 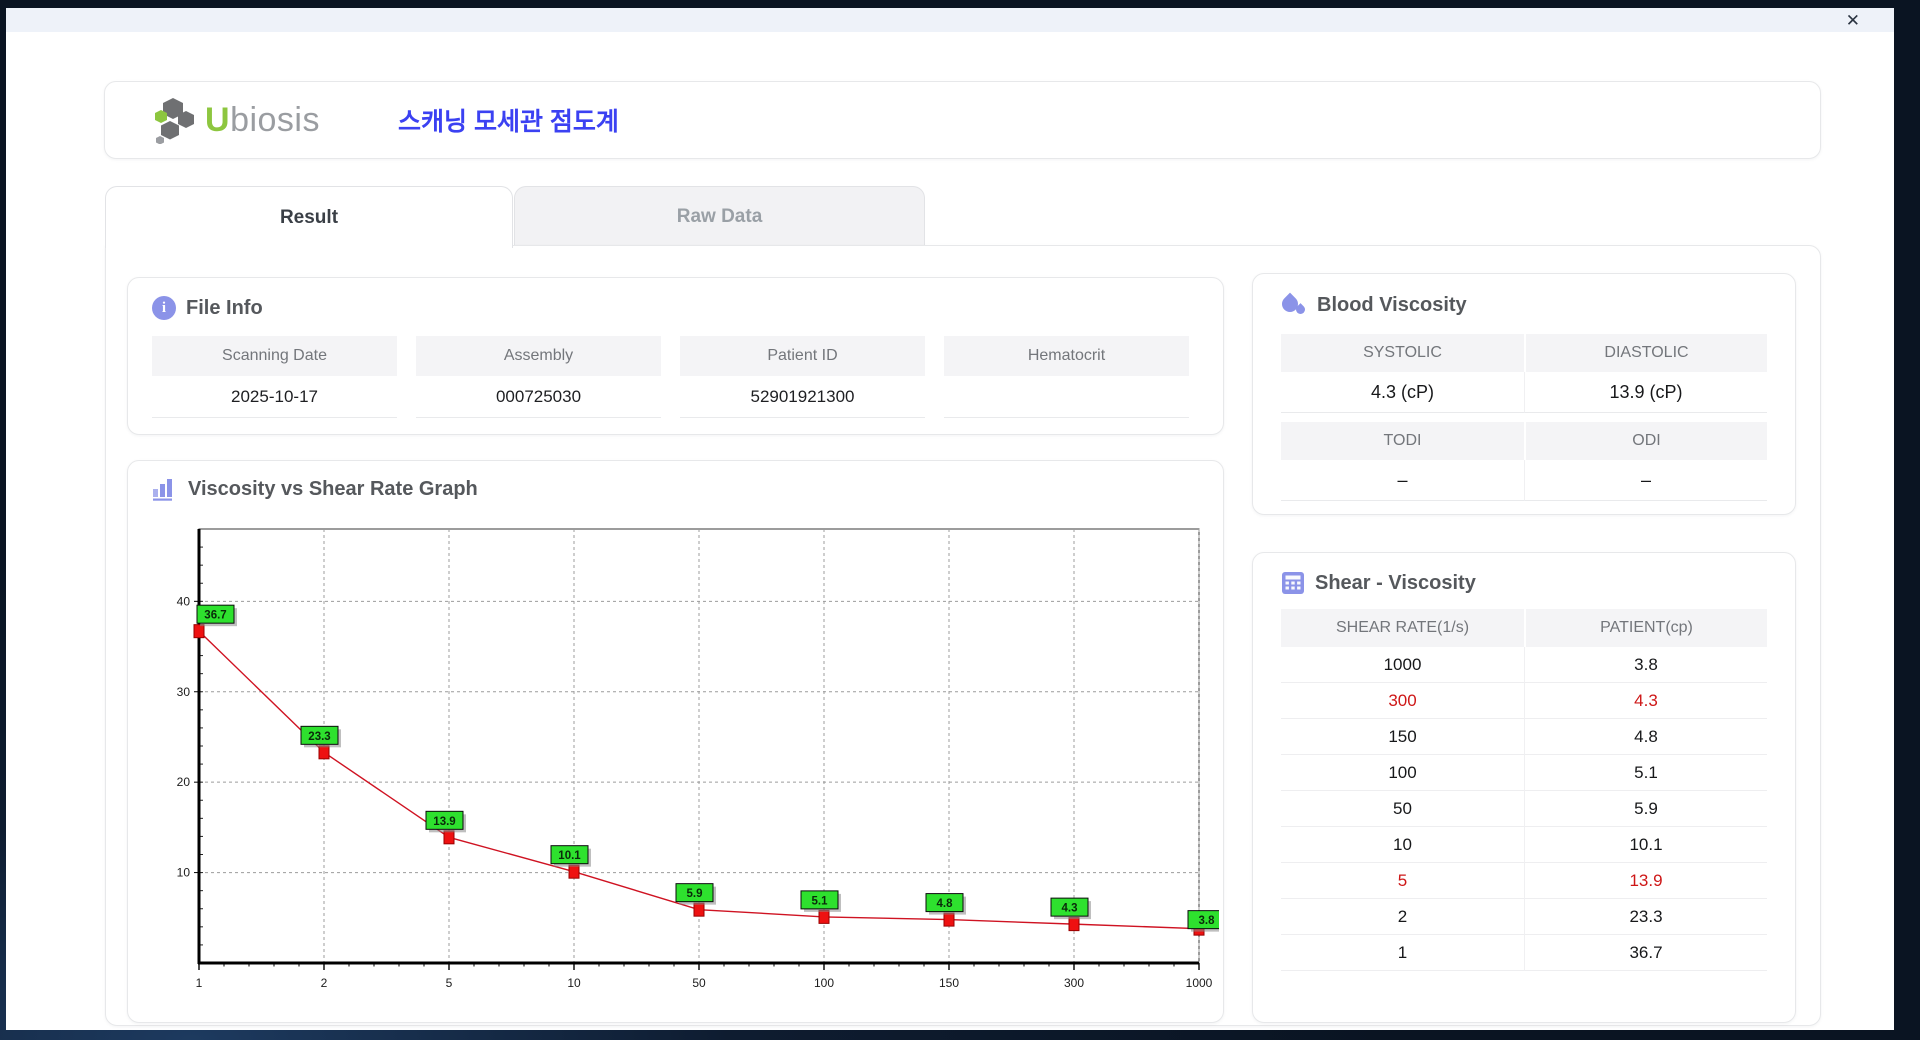 I want to click on shear-rate-cell: 300, so click(x=1402, y=701).